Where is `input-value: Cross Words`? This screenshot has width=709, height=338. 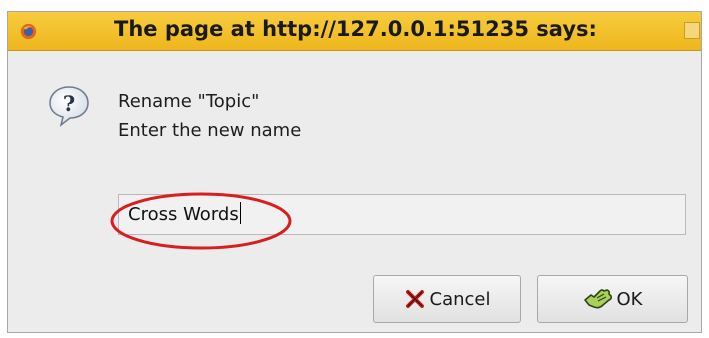 input-value: Cross Words is located at coordinates (183, 214).